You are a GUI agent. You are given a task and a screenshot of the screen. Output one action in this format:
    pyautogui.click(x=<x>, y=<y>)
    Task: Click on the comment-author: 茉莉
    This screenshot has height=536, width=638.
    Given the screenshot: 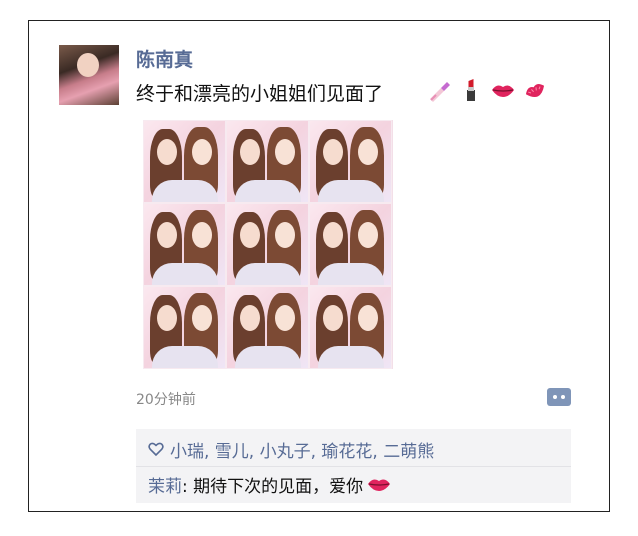 What is the action you would take?
    pyautogui.click(x=165, y=484)
    